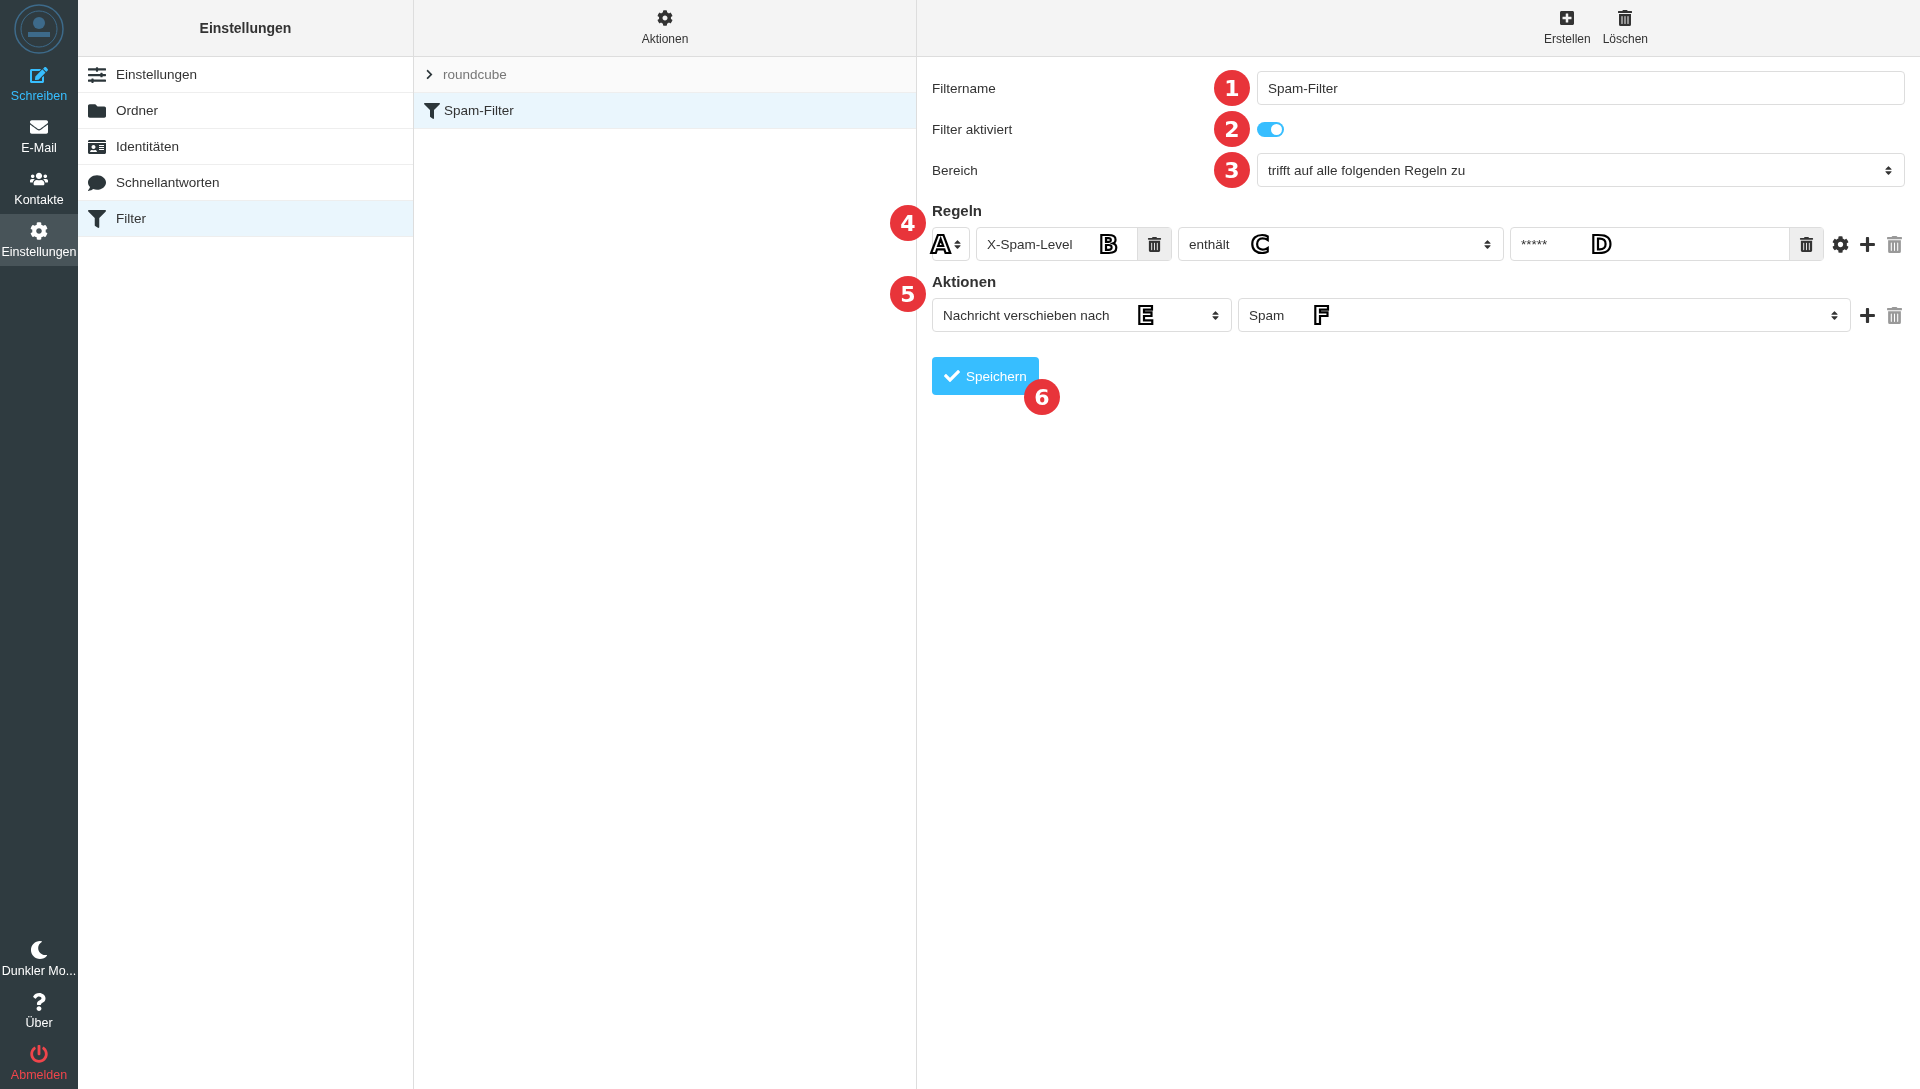  Describe the element at coordinates (908, 223) in the screenshot. I see `step-badge: 4` at that location.